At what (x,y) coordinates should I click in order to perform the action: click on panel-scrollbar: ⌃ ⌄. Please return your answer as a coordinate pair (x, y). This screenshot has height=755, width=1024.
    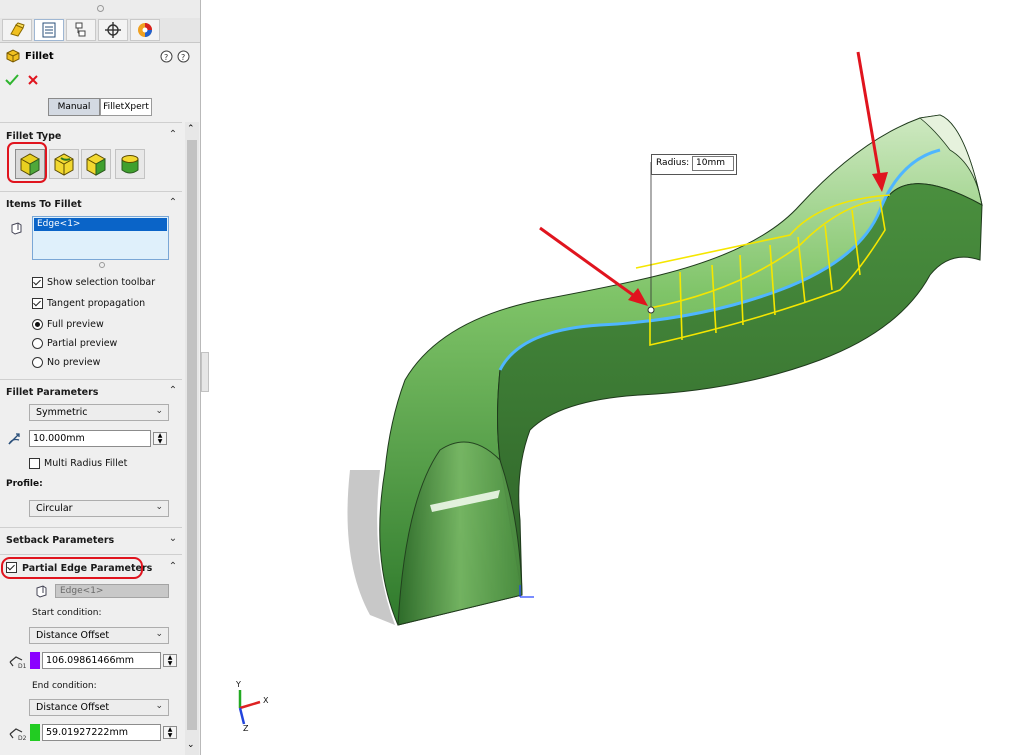
    Looking at the image, I should click on (192, 438).